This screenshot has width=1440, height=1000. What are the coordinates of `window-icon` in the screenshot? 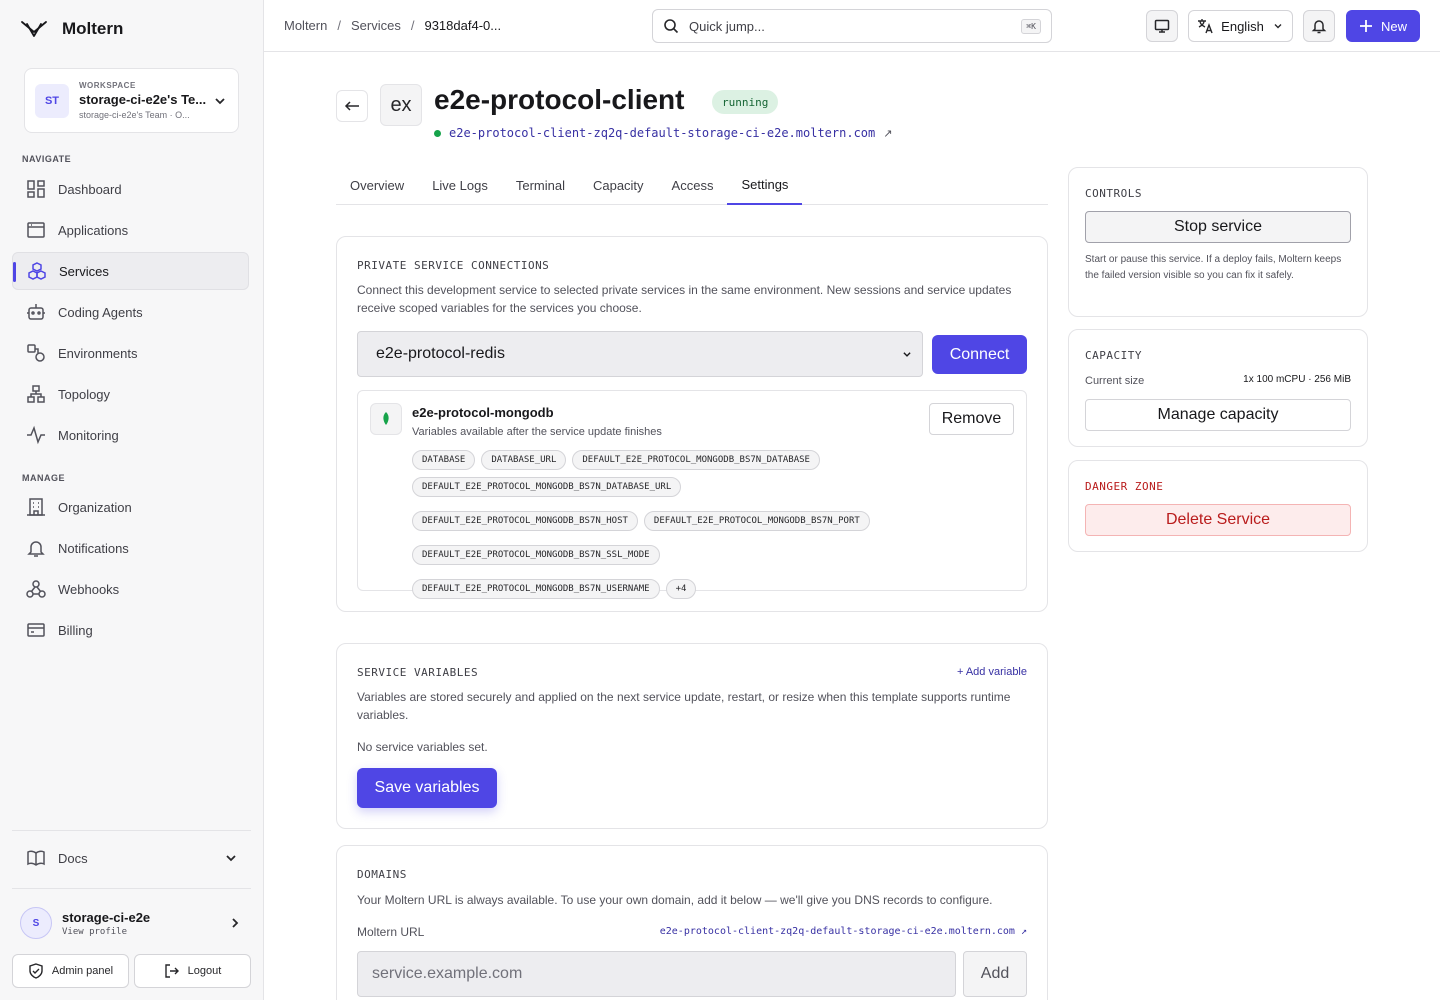 It's located at (36, 230).